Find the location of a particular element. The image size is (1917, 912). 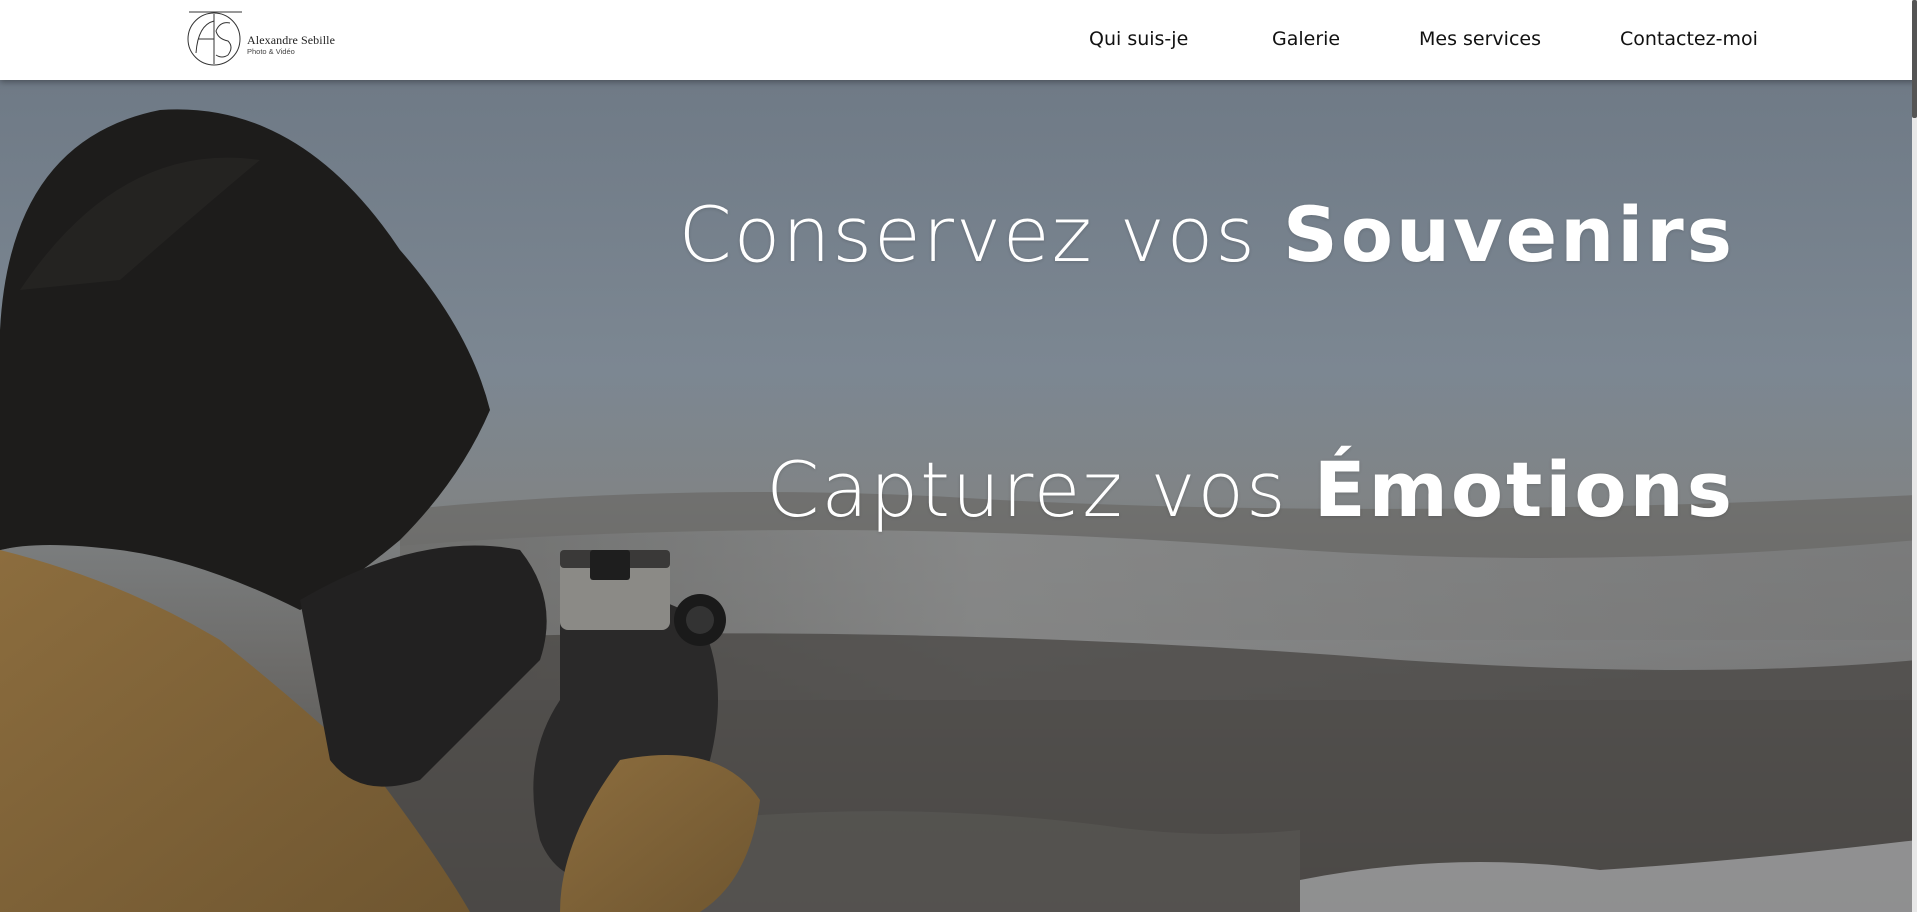

nav-item-galerie: Galerie is located at coordinates (1306, 39).